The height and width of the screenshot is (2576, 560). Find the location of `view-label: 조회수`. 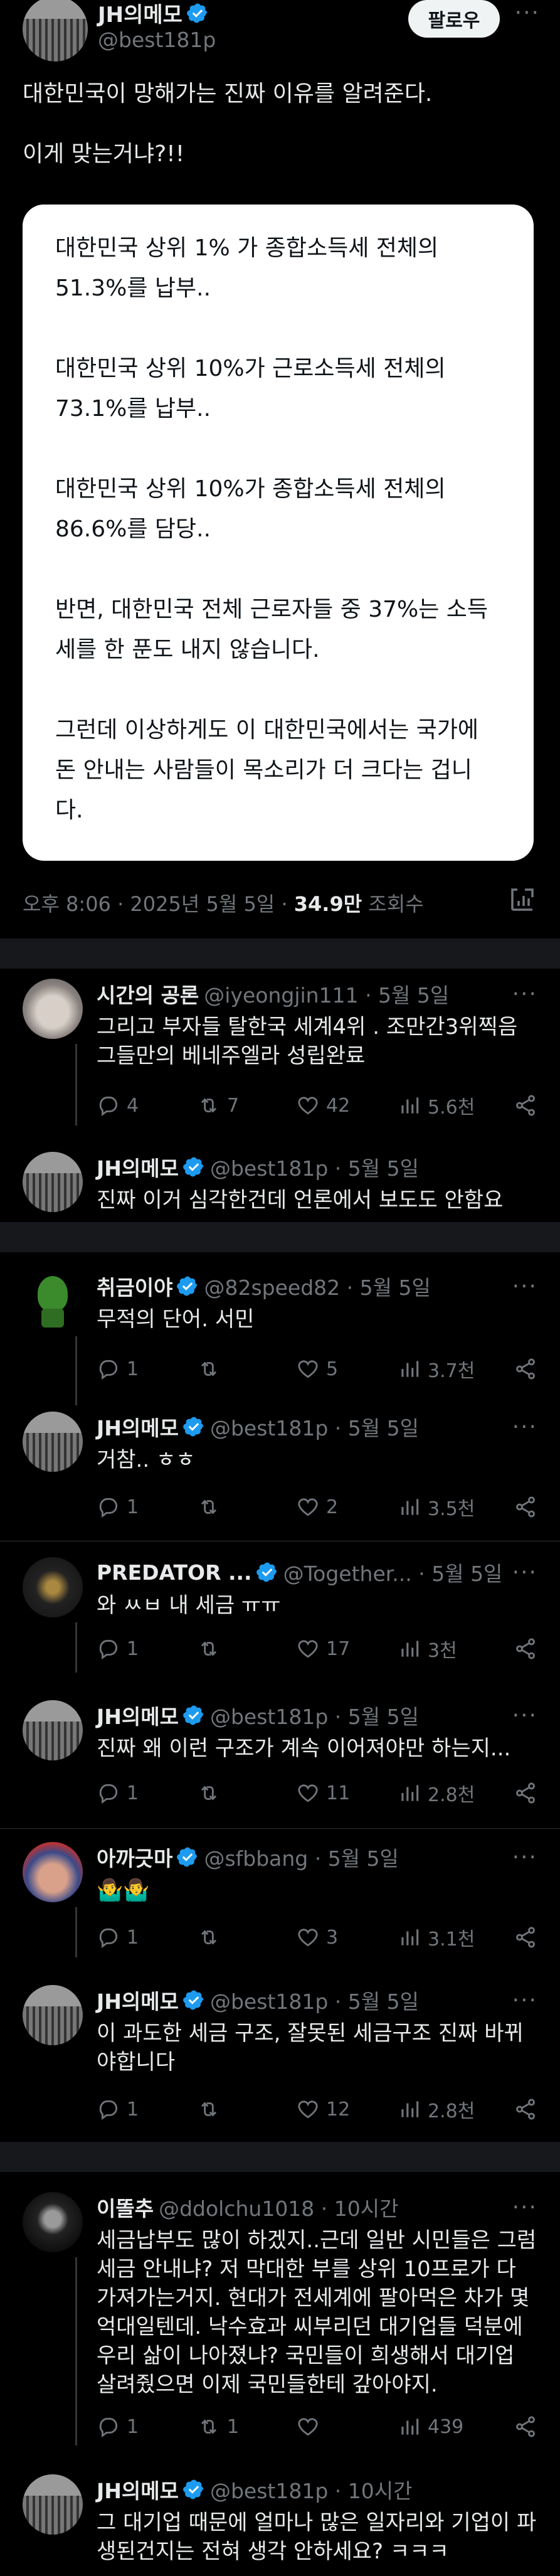

view-label: 조회수 is located at coordinates (393, 904).